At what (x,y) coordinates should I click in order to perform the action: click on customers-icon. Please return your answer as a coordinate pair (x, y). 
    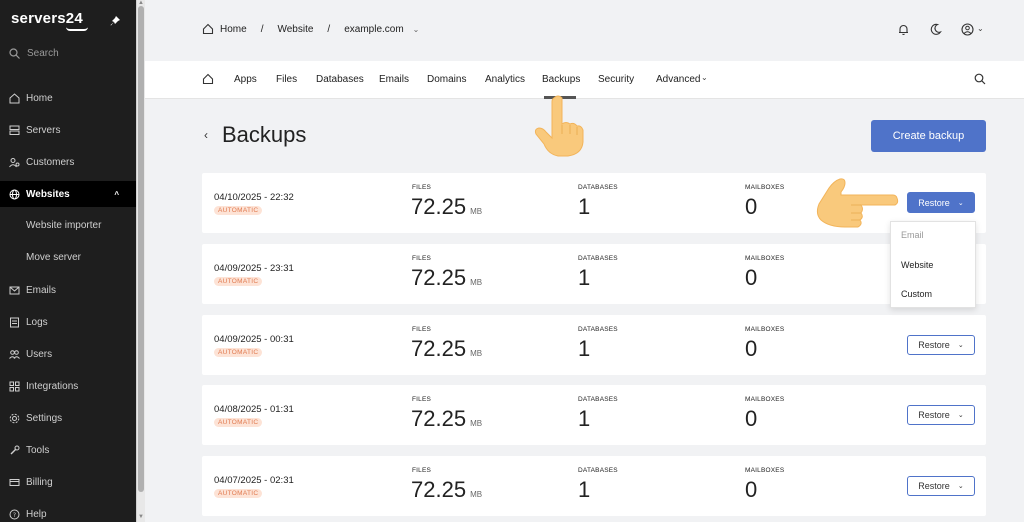
    Looking at the image, I should click on (14, 162).